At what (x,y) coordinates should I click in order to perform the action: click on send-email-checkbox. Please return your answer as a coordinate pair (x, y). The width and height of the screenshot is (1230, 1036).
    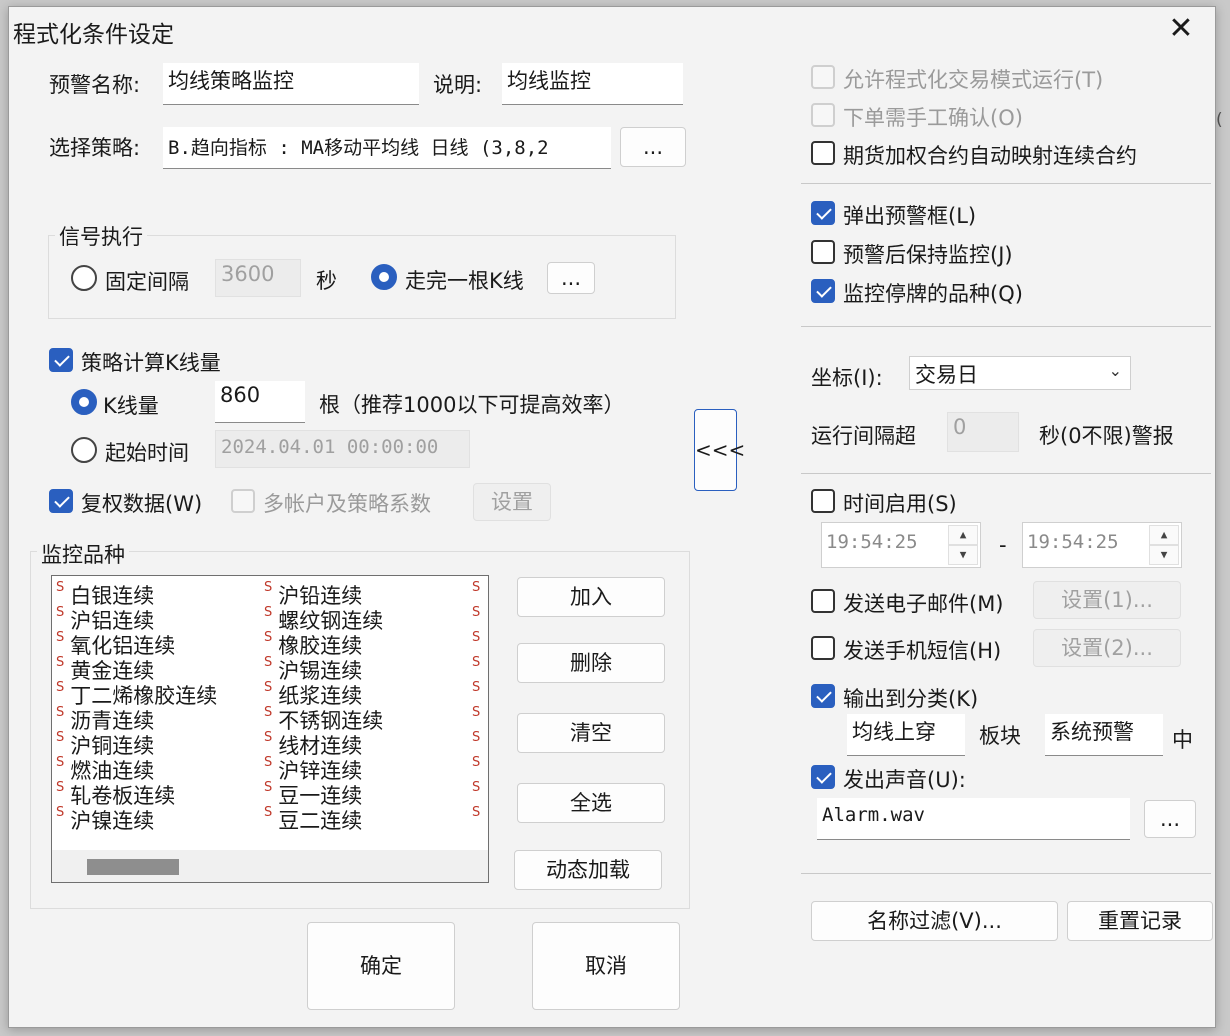
    Looking at the image, I should click on (823, 601).